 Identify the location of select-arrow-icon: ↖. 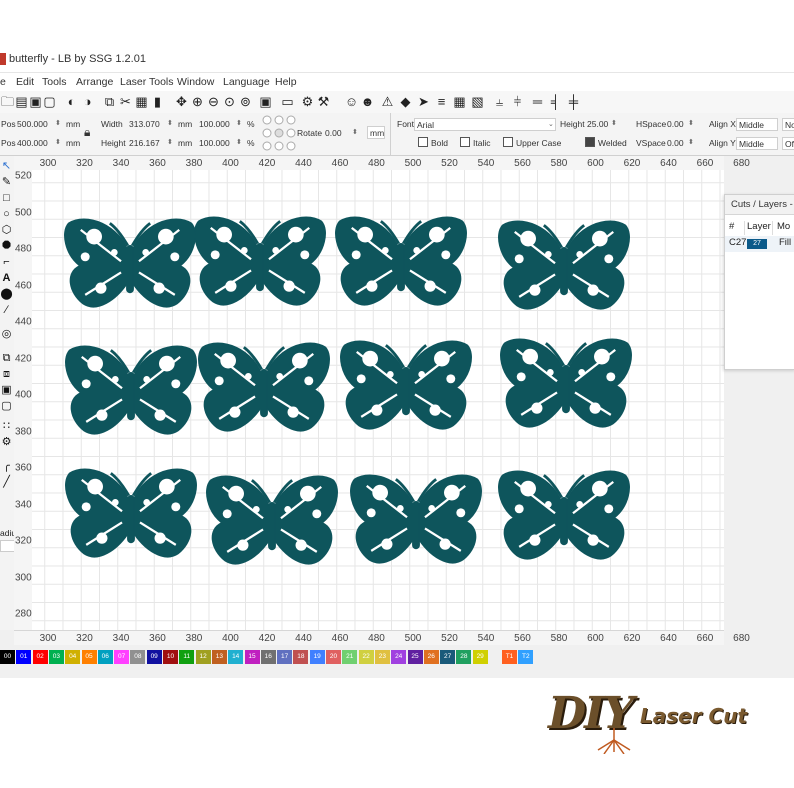
(6, 166).